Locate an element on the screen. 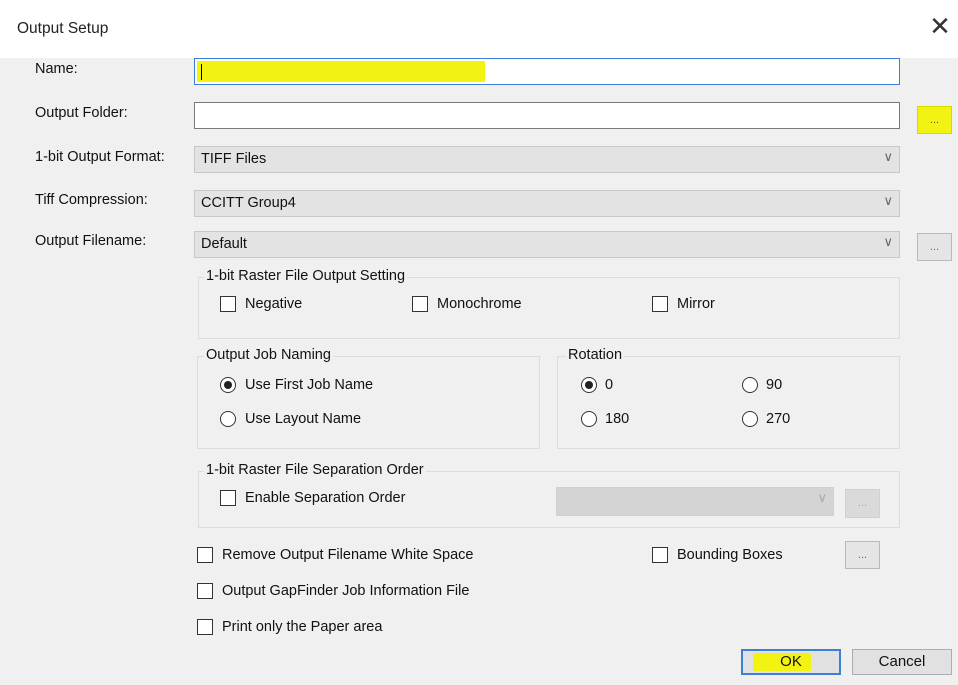 Image resolution: width=958 pixels, height=685 pixels. rotation-0-radio is located at coordinates (589, 385).